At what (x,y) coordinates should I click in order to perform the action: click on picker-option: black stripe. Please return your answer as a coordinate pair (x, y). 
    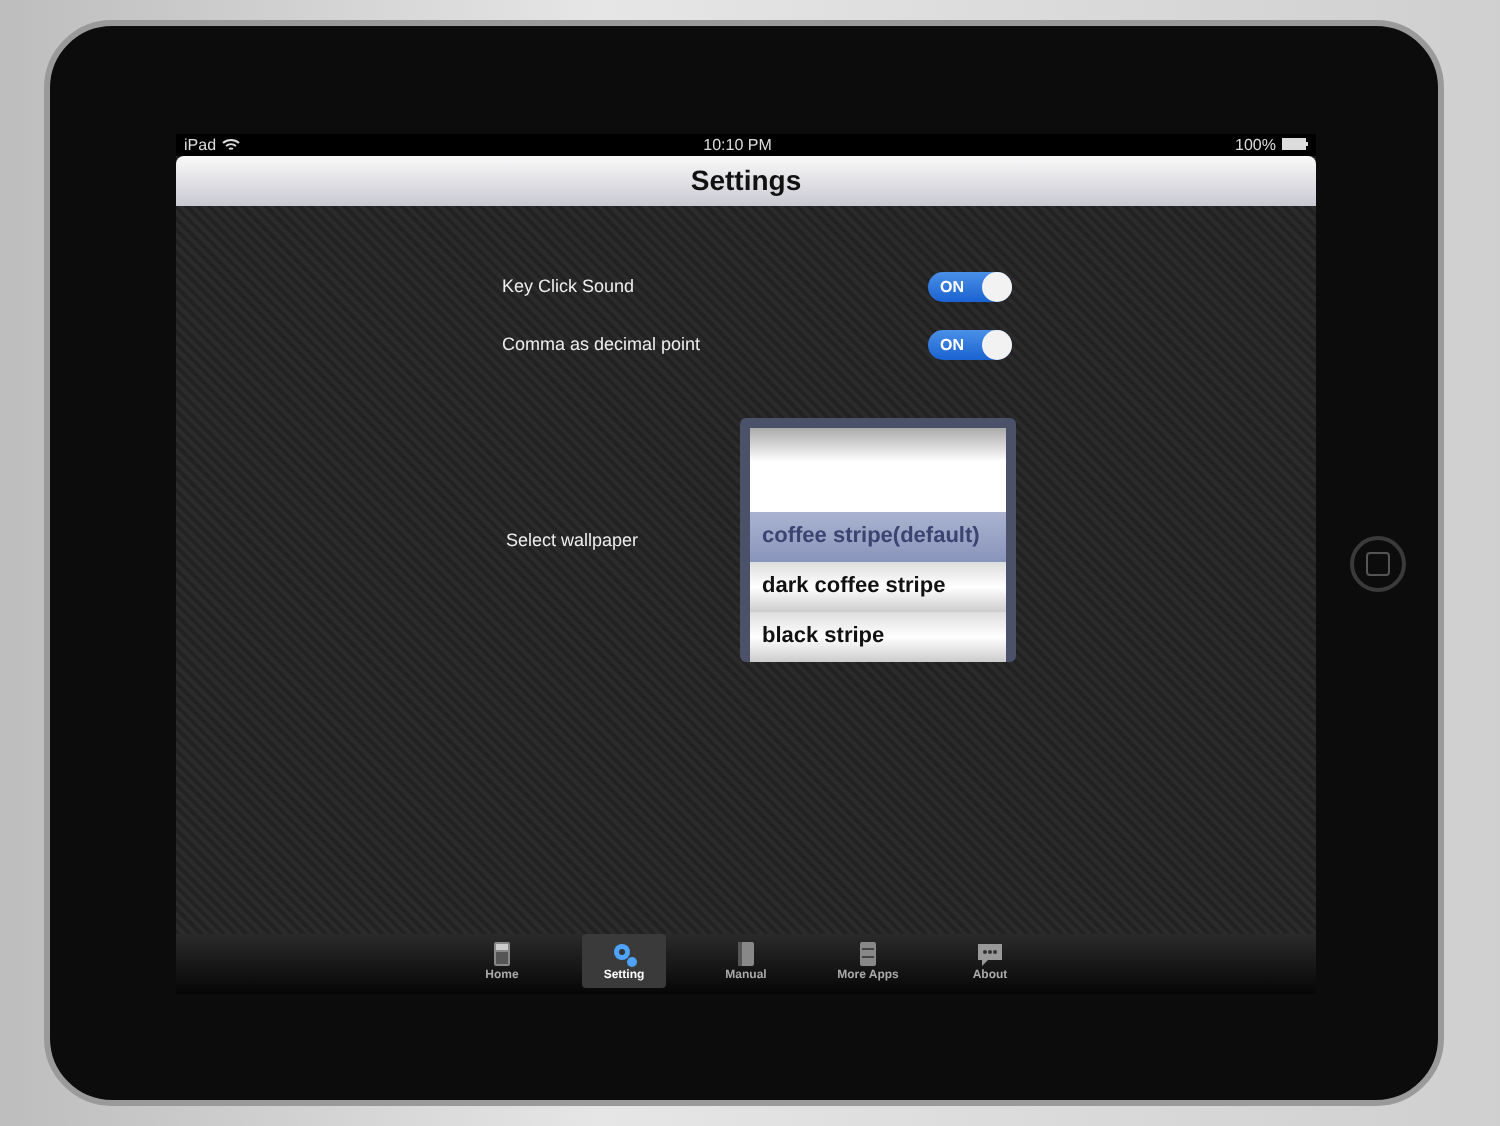
    Looking at the image, I should click on (878, 636).